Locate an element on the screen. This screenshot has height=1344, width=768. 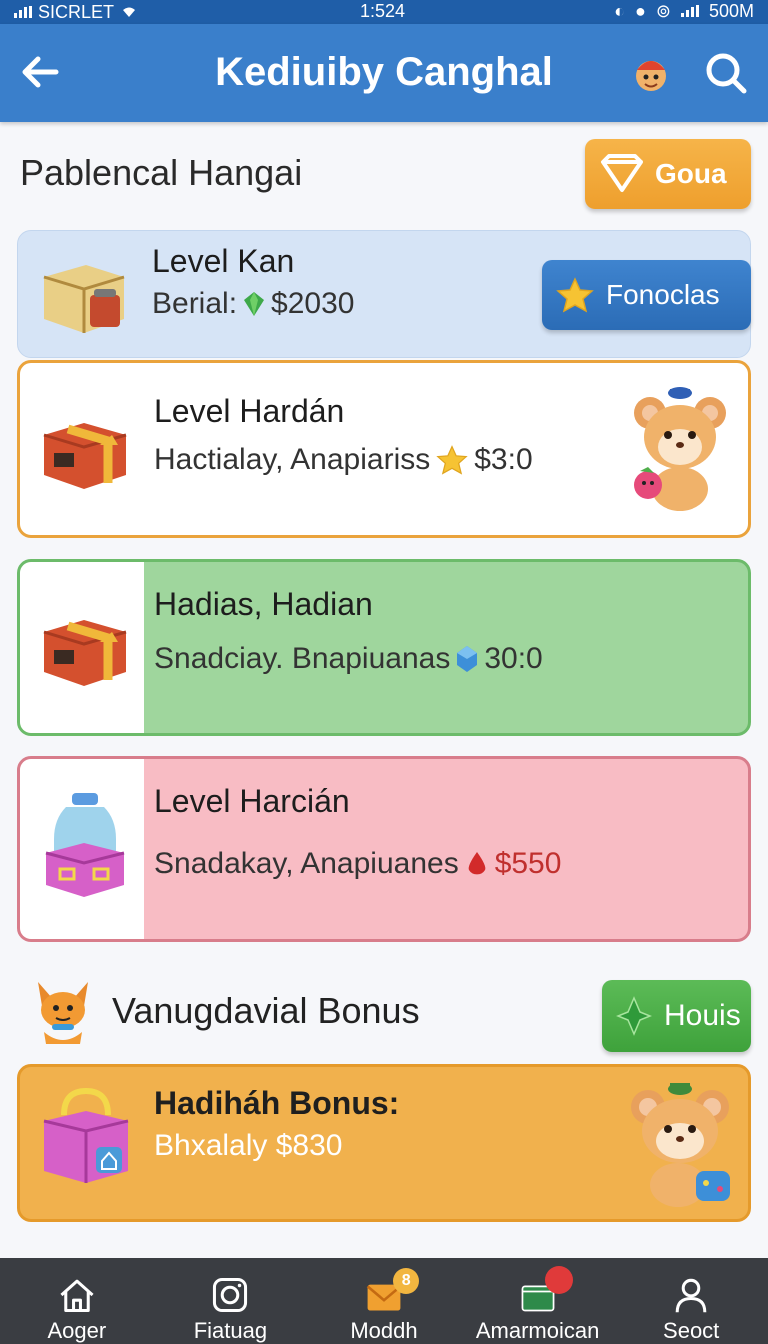
level-card-4: Level Harcián Snadakay, Anapiuanes $550 is located at coordinates (384, 849).